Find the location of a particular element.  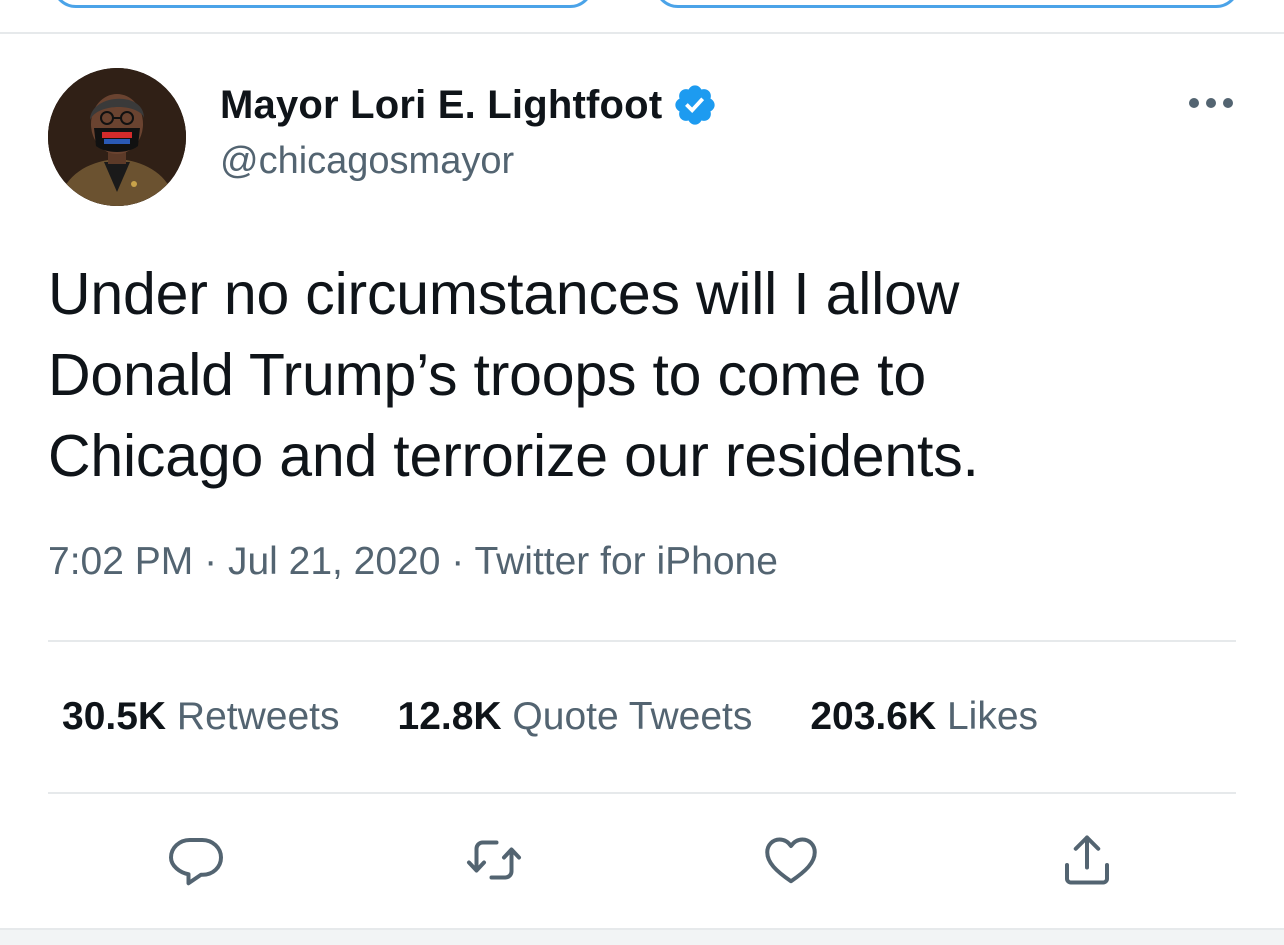

like-button is located at coordinates (791, 860).